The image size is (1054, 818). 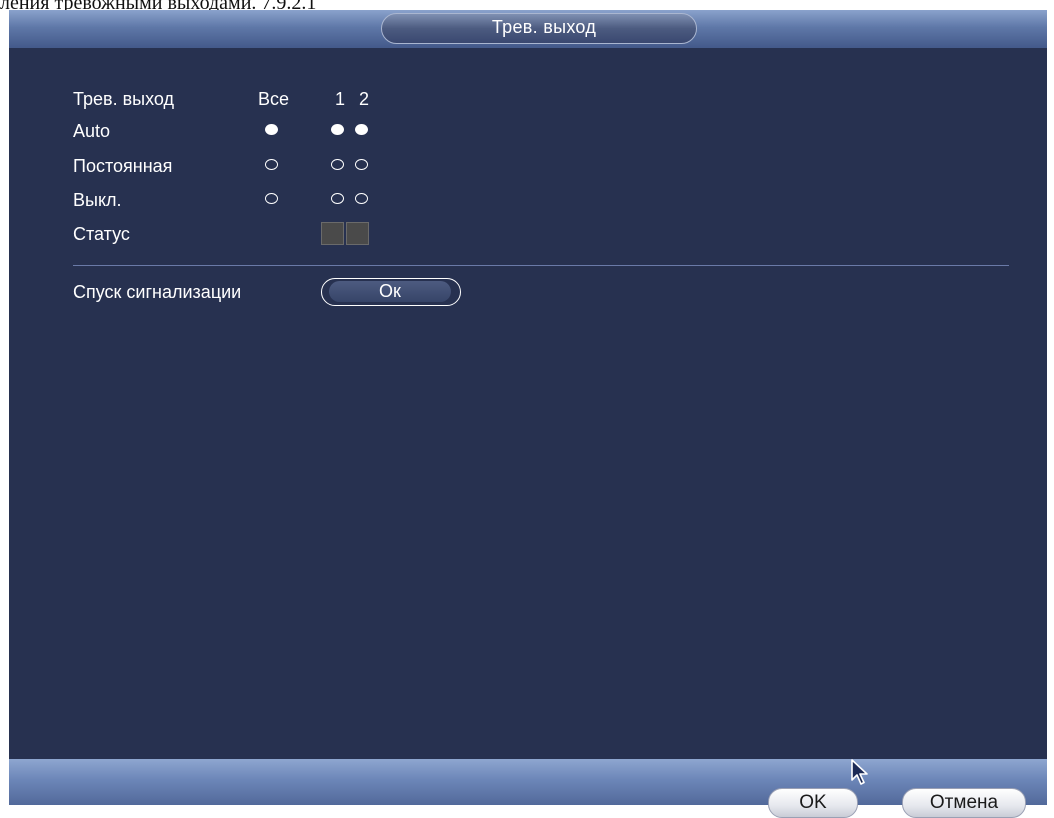 I want to click on window-title: Трев. выход, so click(x=544, y=27).